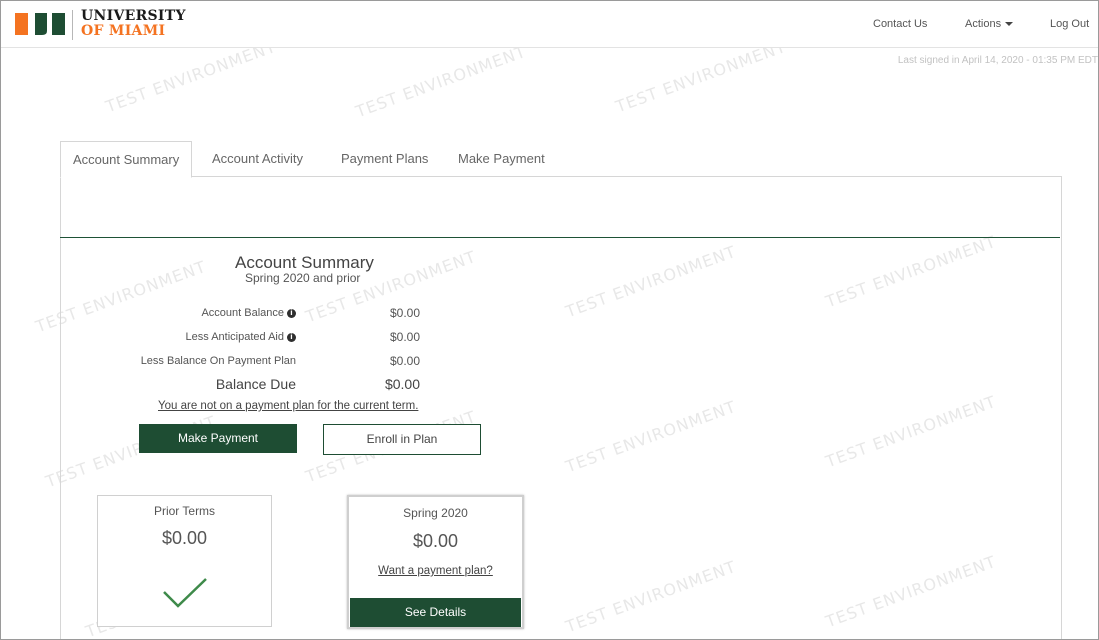 The height and width of the screenshot is (640, 1099). Describe the element at coordinates (184, 511) in the screenshot. I see `card-title: Prior Terms` at that location.